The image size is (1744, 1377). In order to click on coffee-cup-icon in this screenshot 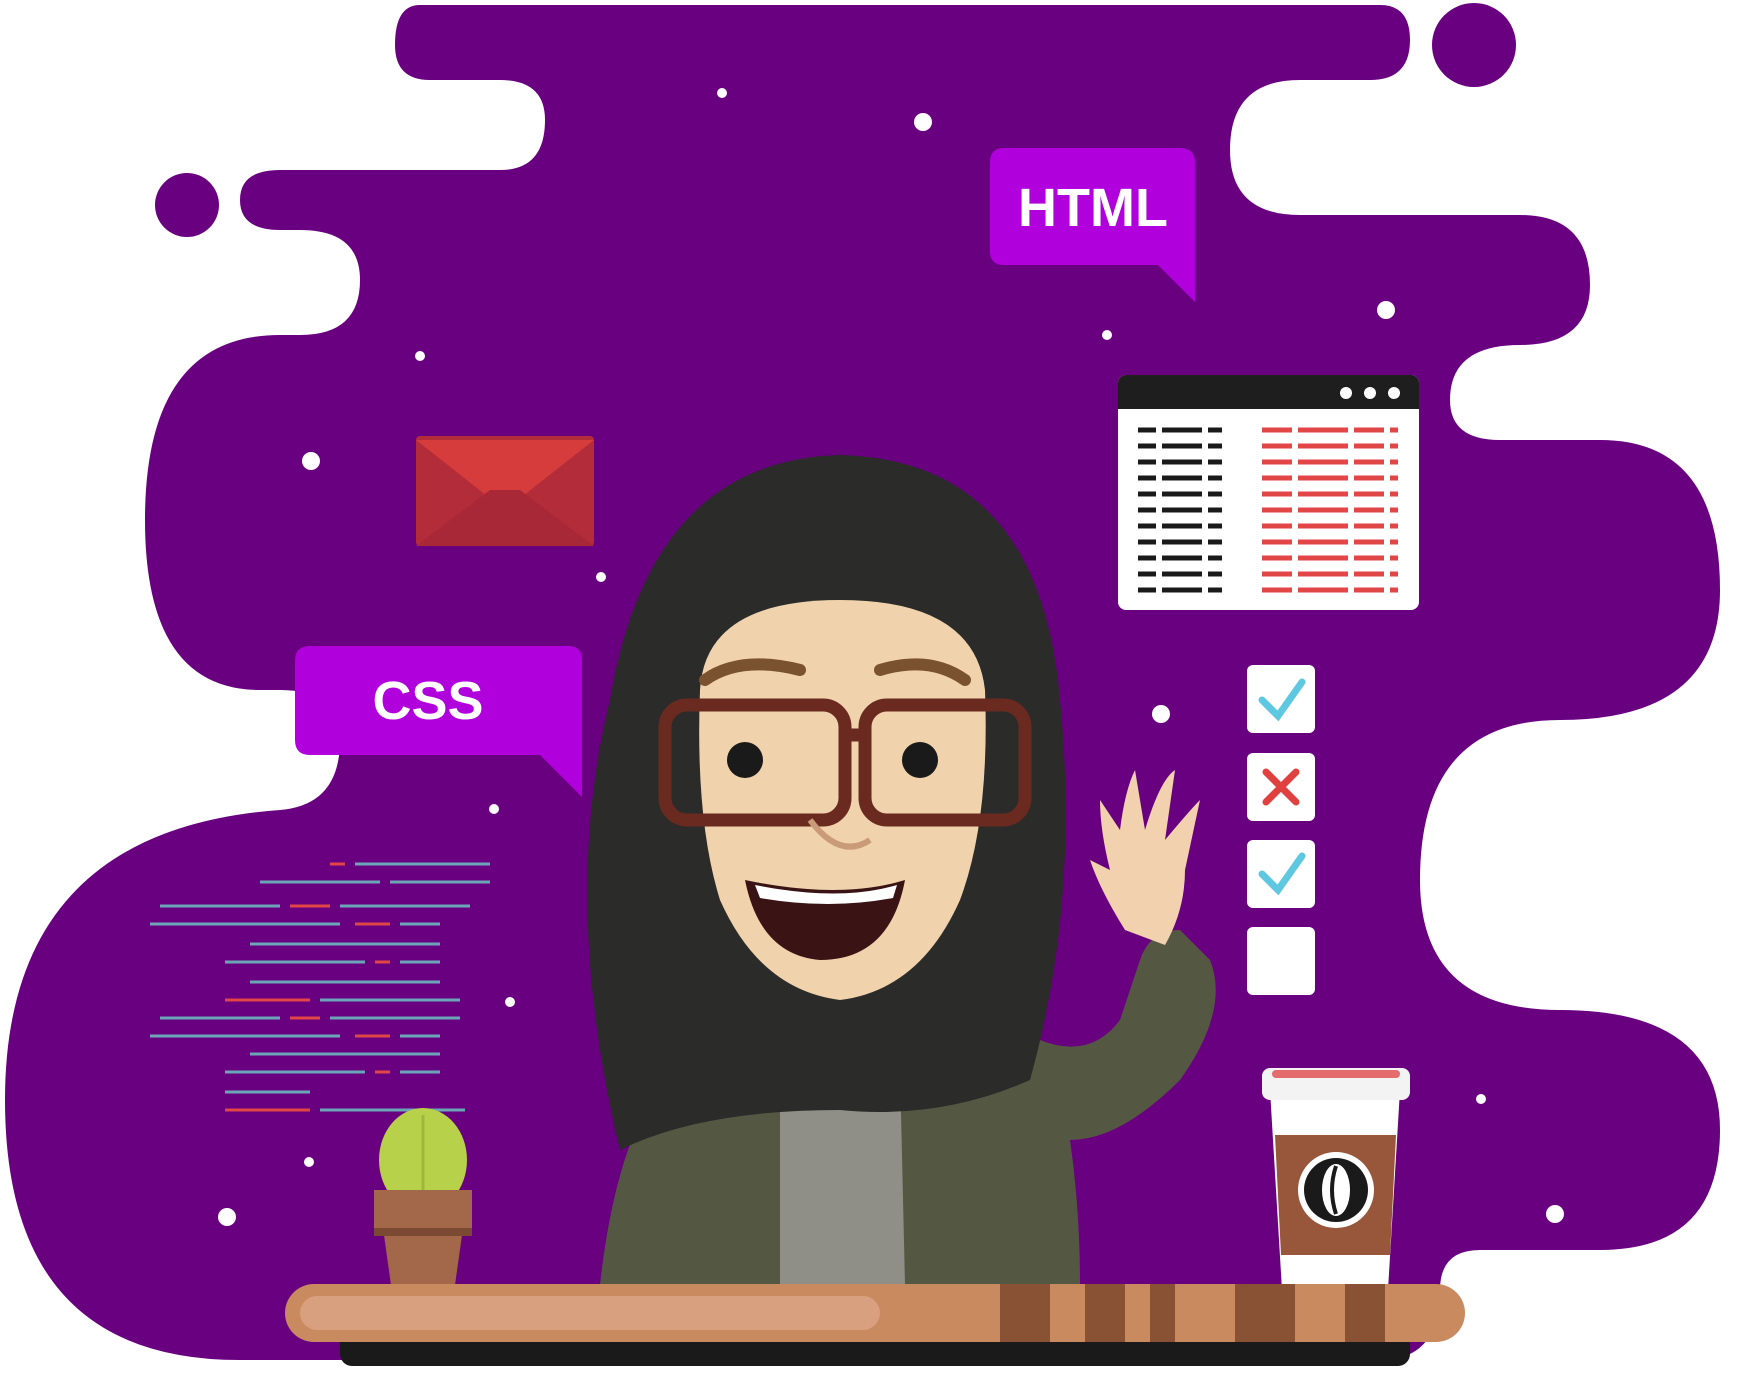, I will do `click(1336, 1179)`.